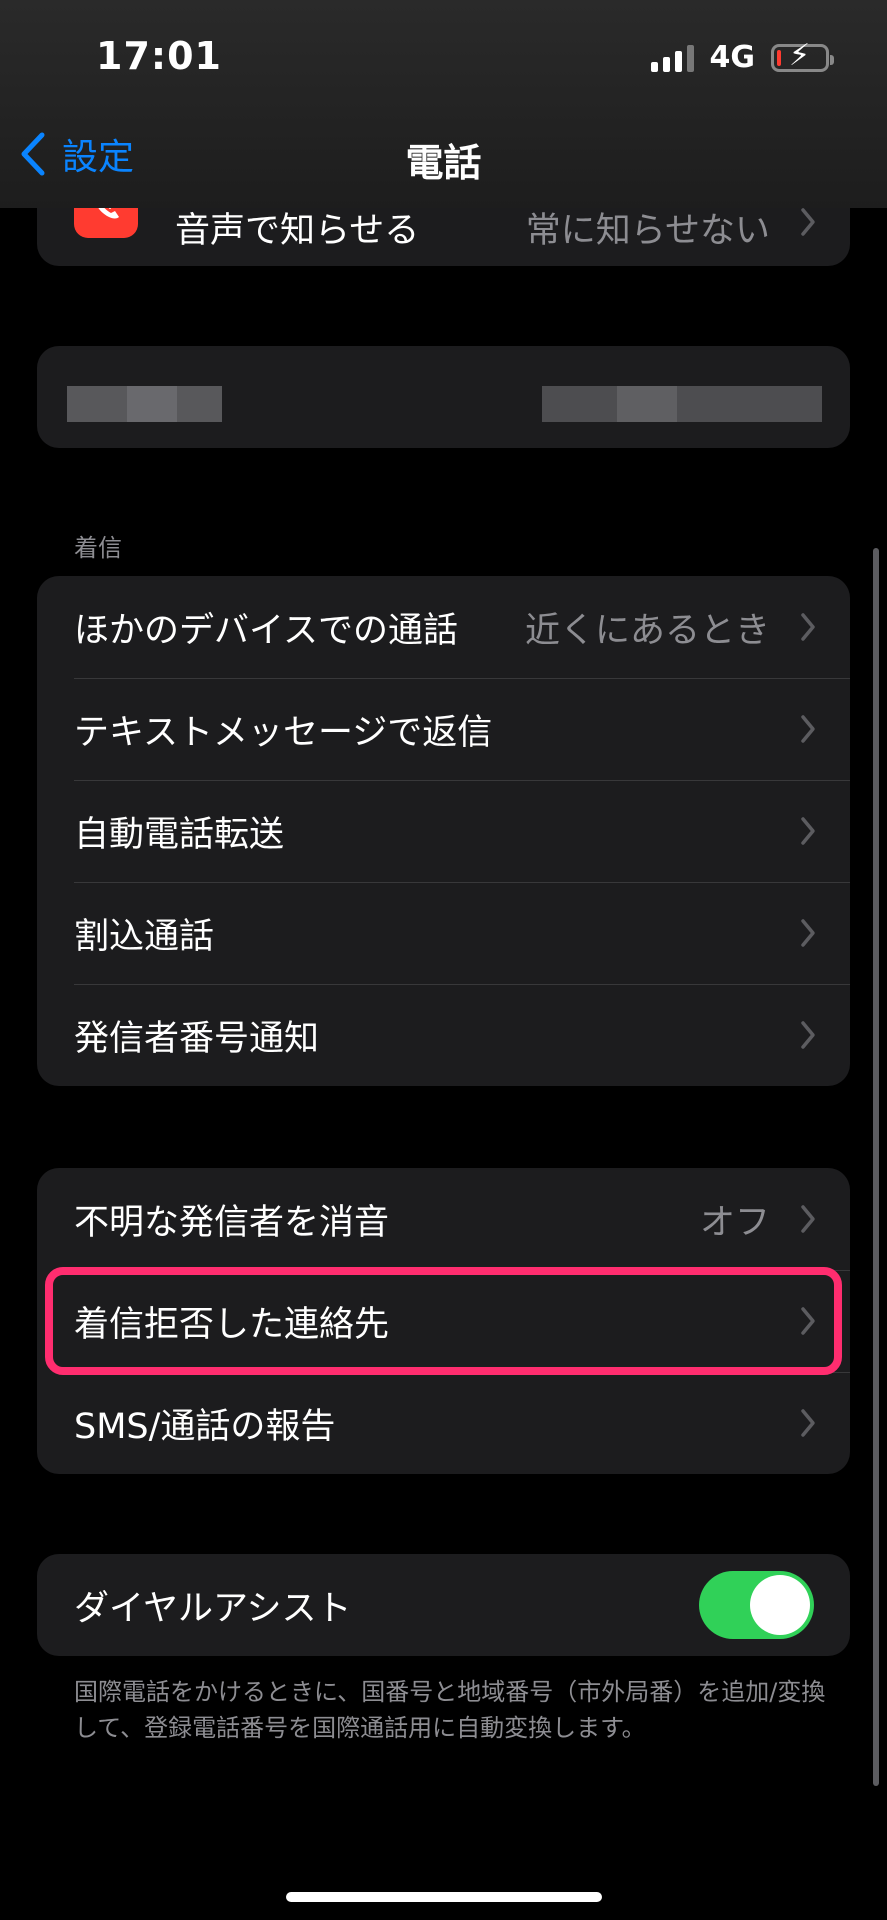 Image resolution: width=887 pixels, height=1920 pixels. What do you see at coordinates (443, 1321) in the screenshot?
I see `highlight-box` at bounding box center [443, 1321].